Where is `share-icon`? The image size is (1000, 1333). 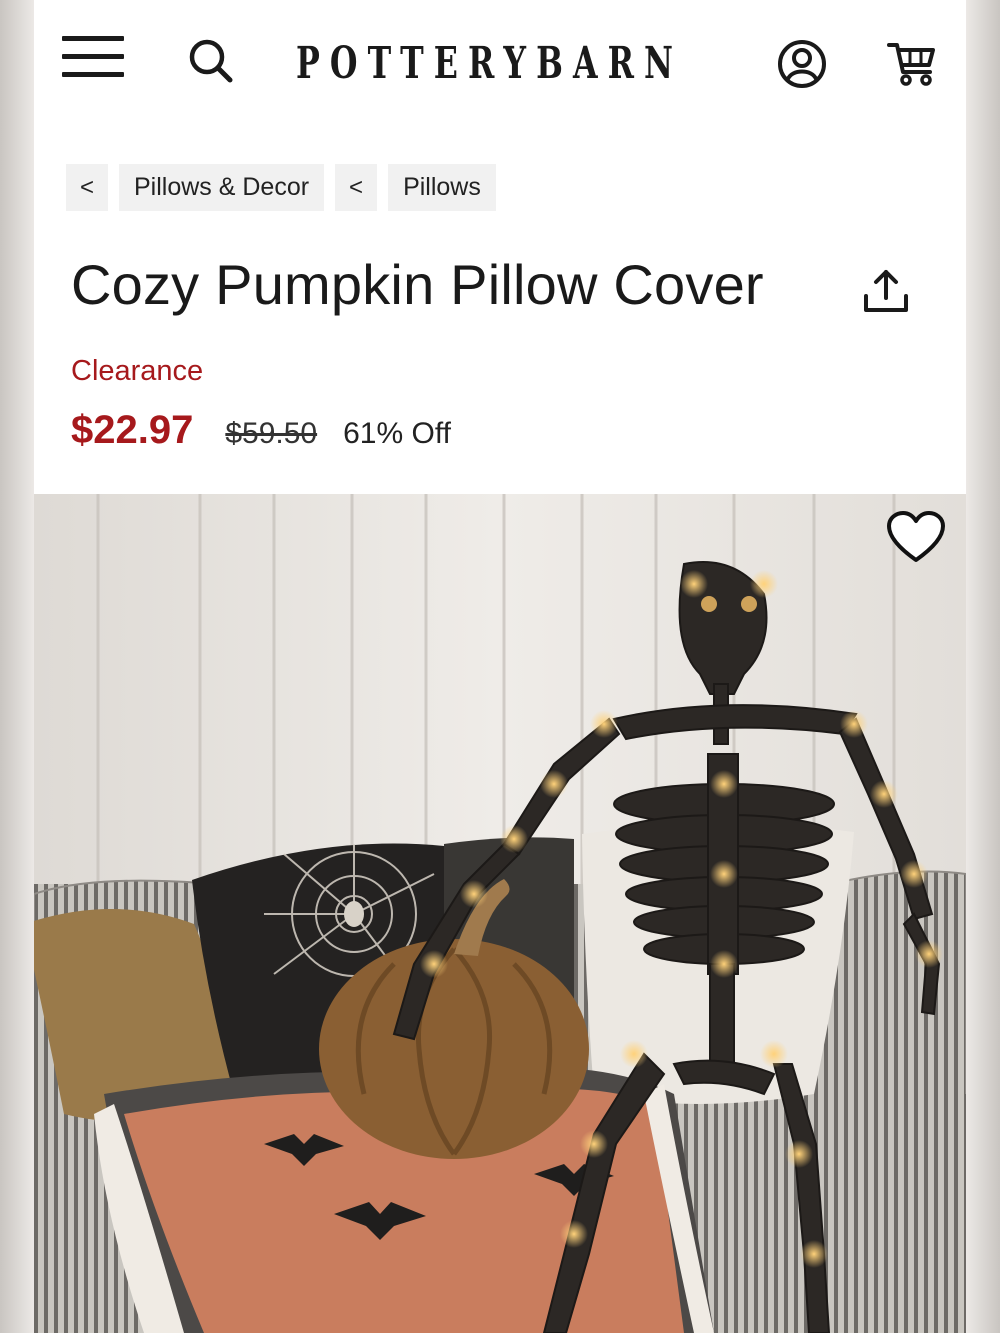
share-icon is located at coordinates (886, 292).